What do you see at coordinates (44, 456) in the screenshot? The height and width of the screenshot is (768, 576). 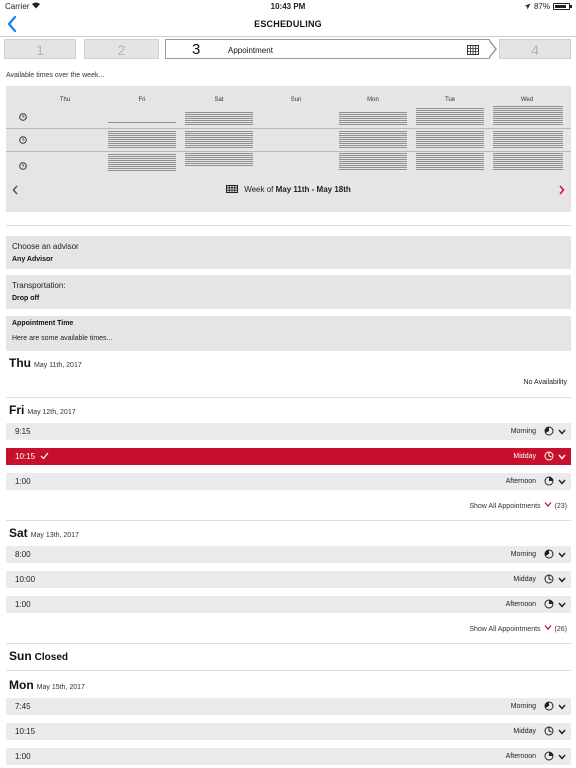 I see `checkmark-icon` at bounding box center [44, 456].